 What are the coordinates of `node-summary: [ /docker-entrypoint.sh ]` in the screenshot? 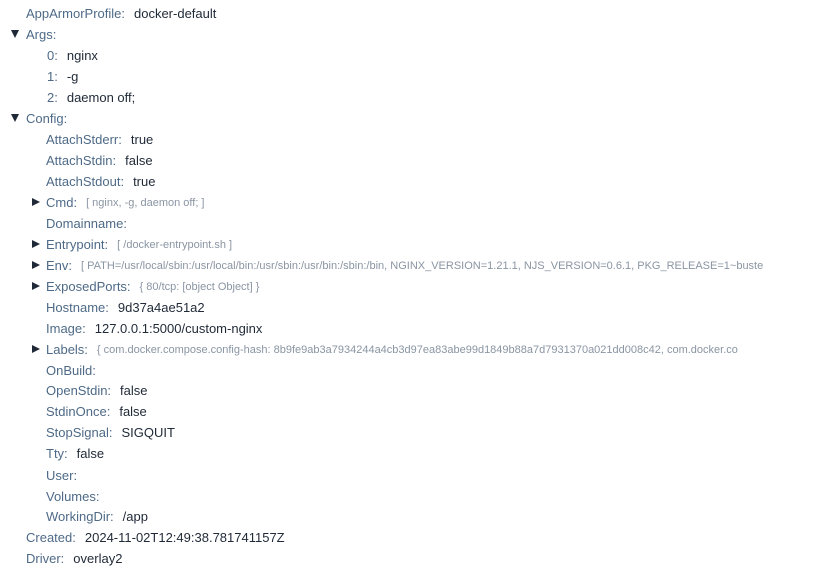 It's located at (175, 245).